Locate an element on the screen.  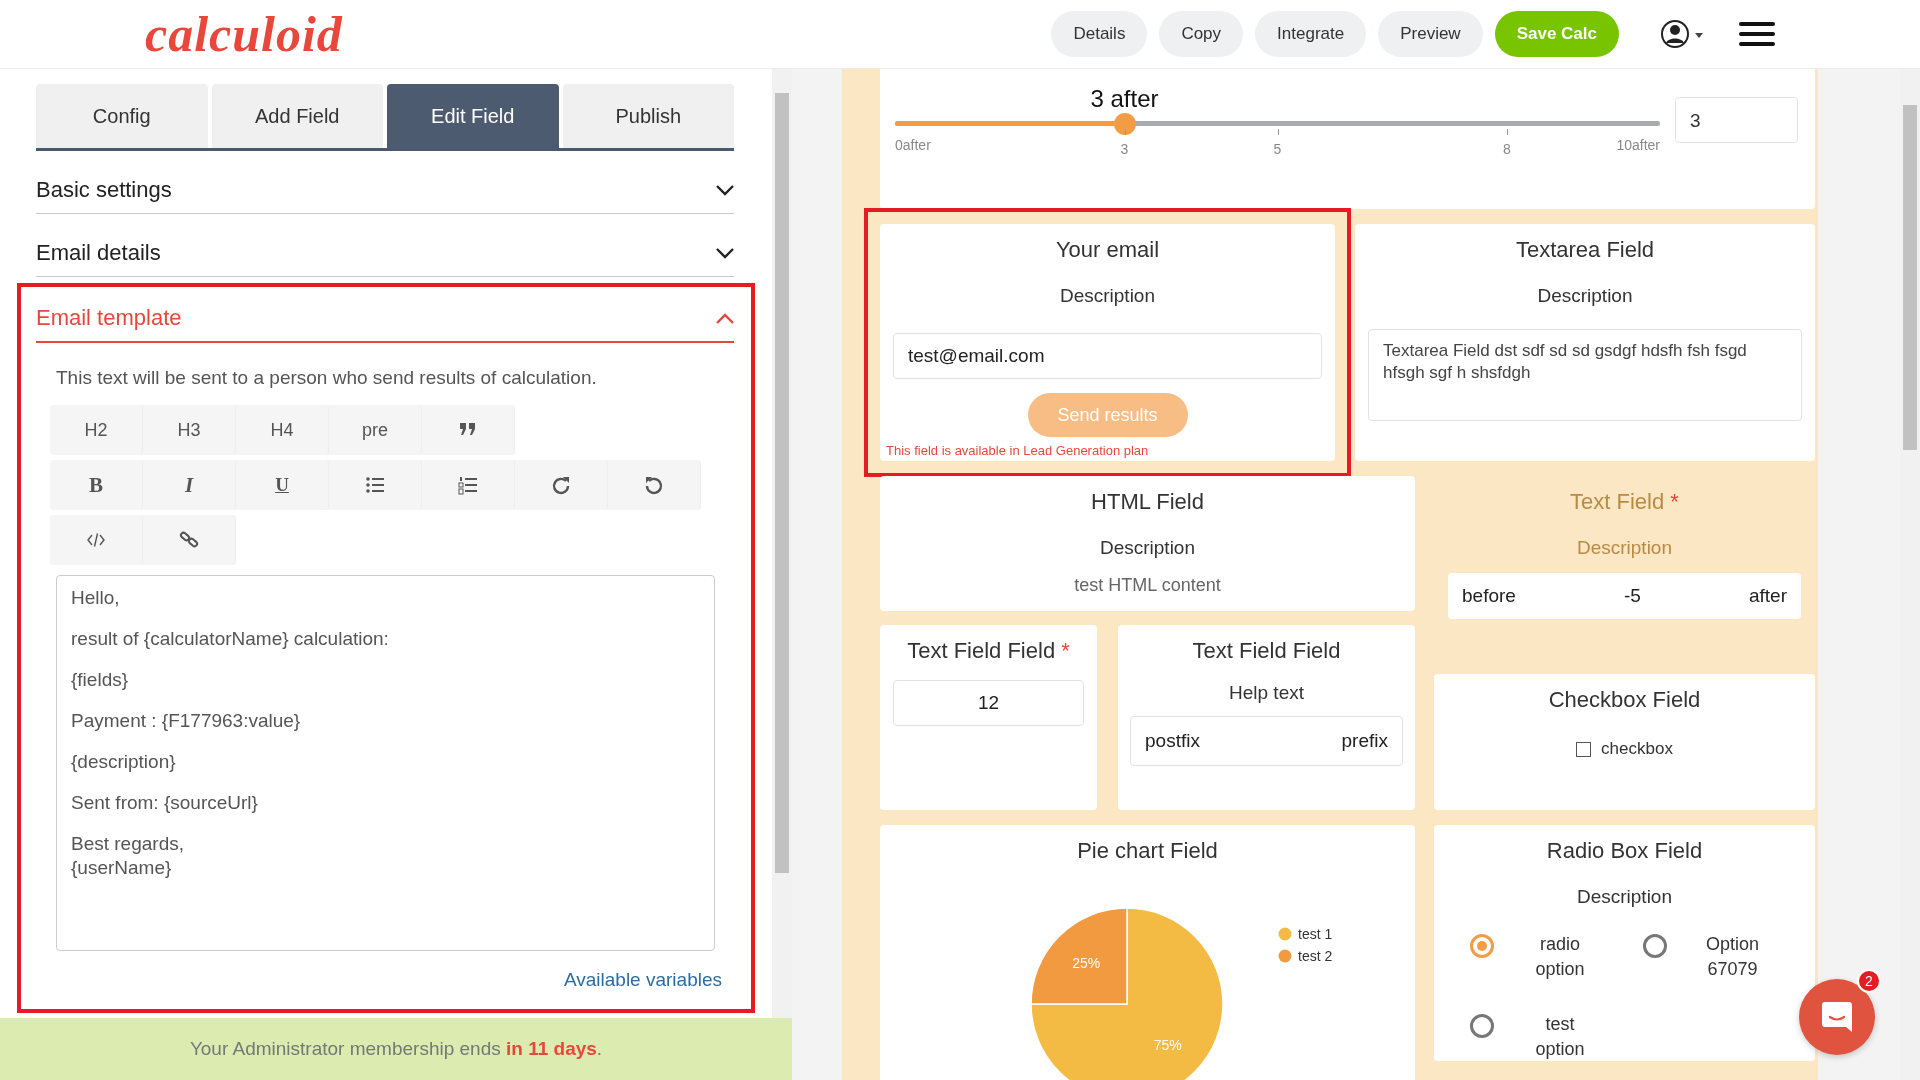
notification-badge: 2 is located at coordinates (1869, 981).